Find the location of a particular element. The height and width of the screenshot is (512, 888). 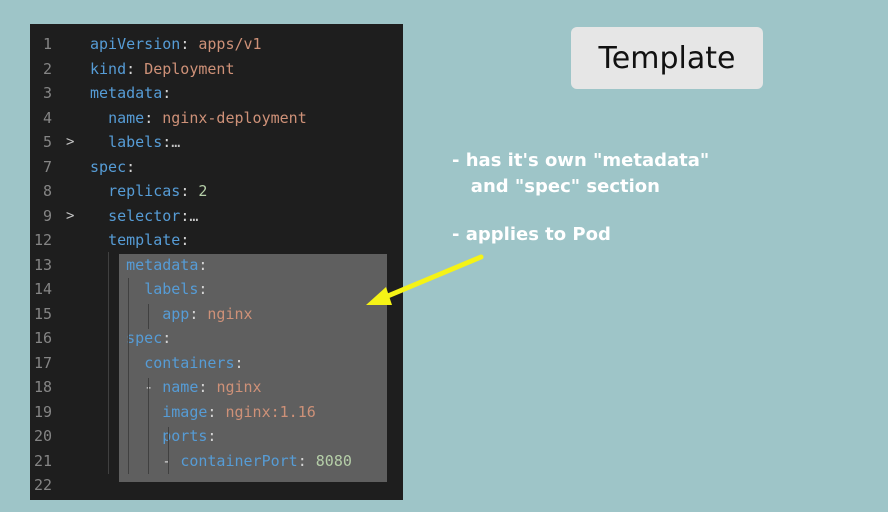

pointer-arrow is located at coordinates (425, 279).